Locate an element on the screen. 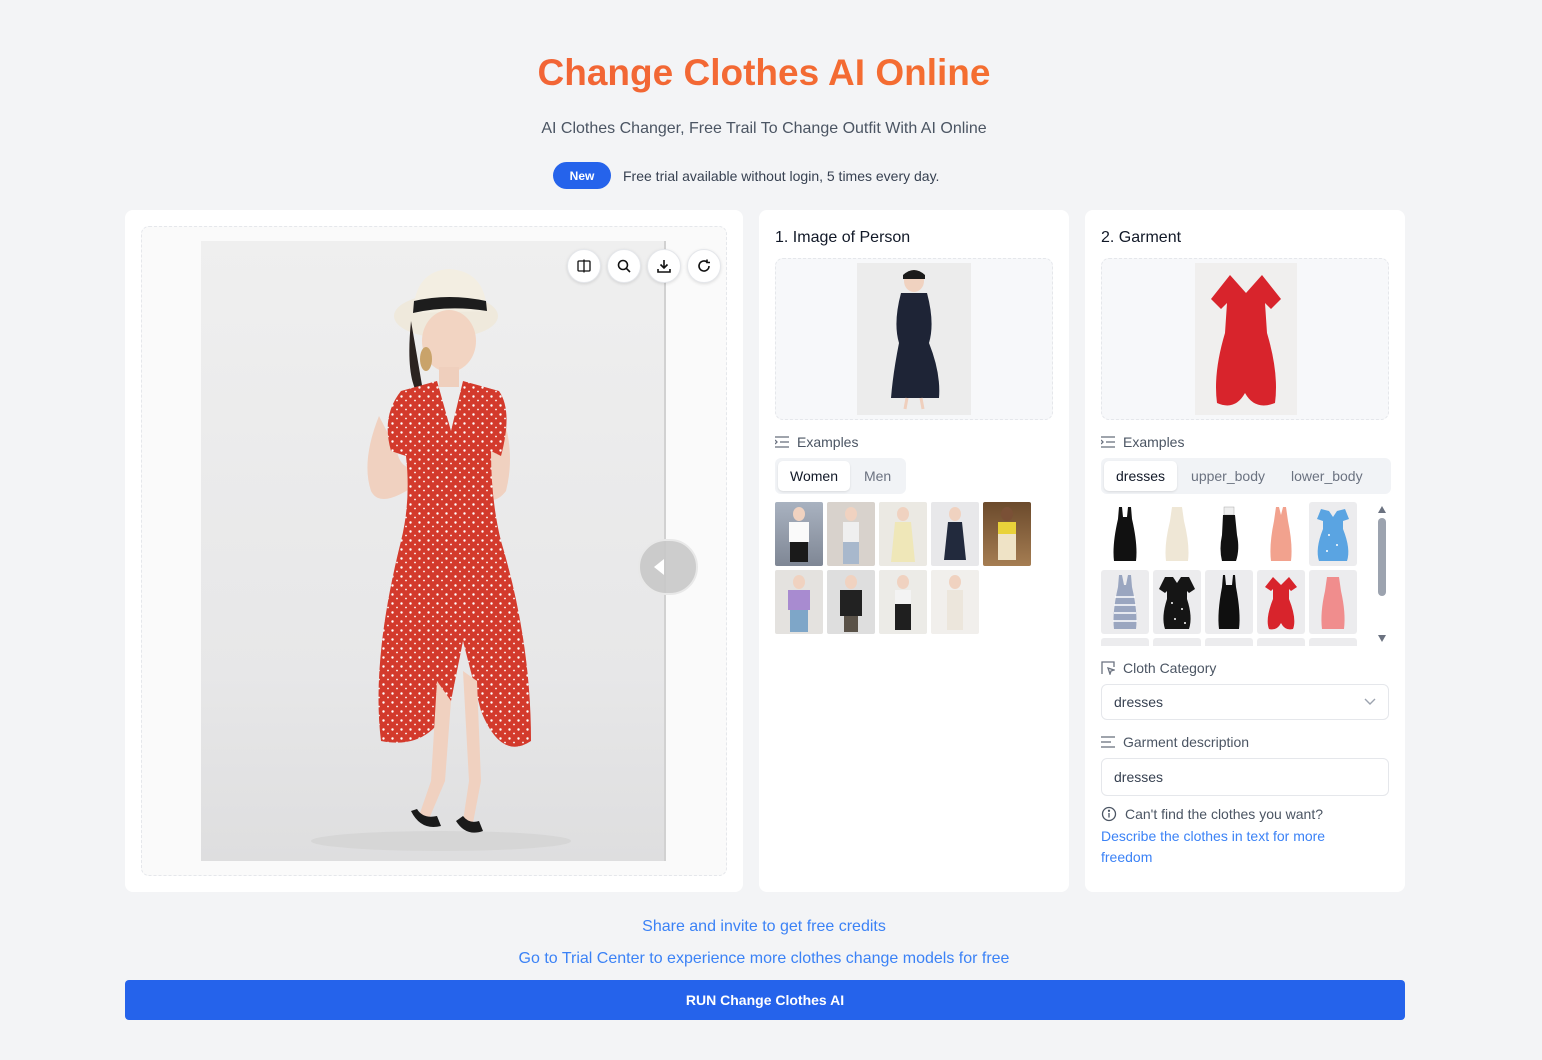 This screenshot has width=1542, height=1060. garment-examples-label: Examples is located at coordinates (1142, 442).